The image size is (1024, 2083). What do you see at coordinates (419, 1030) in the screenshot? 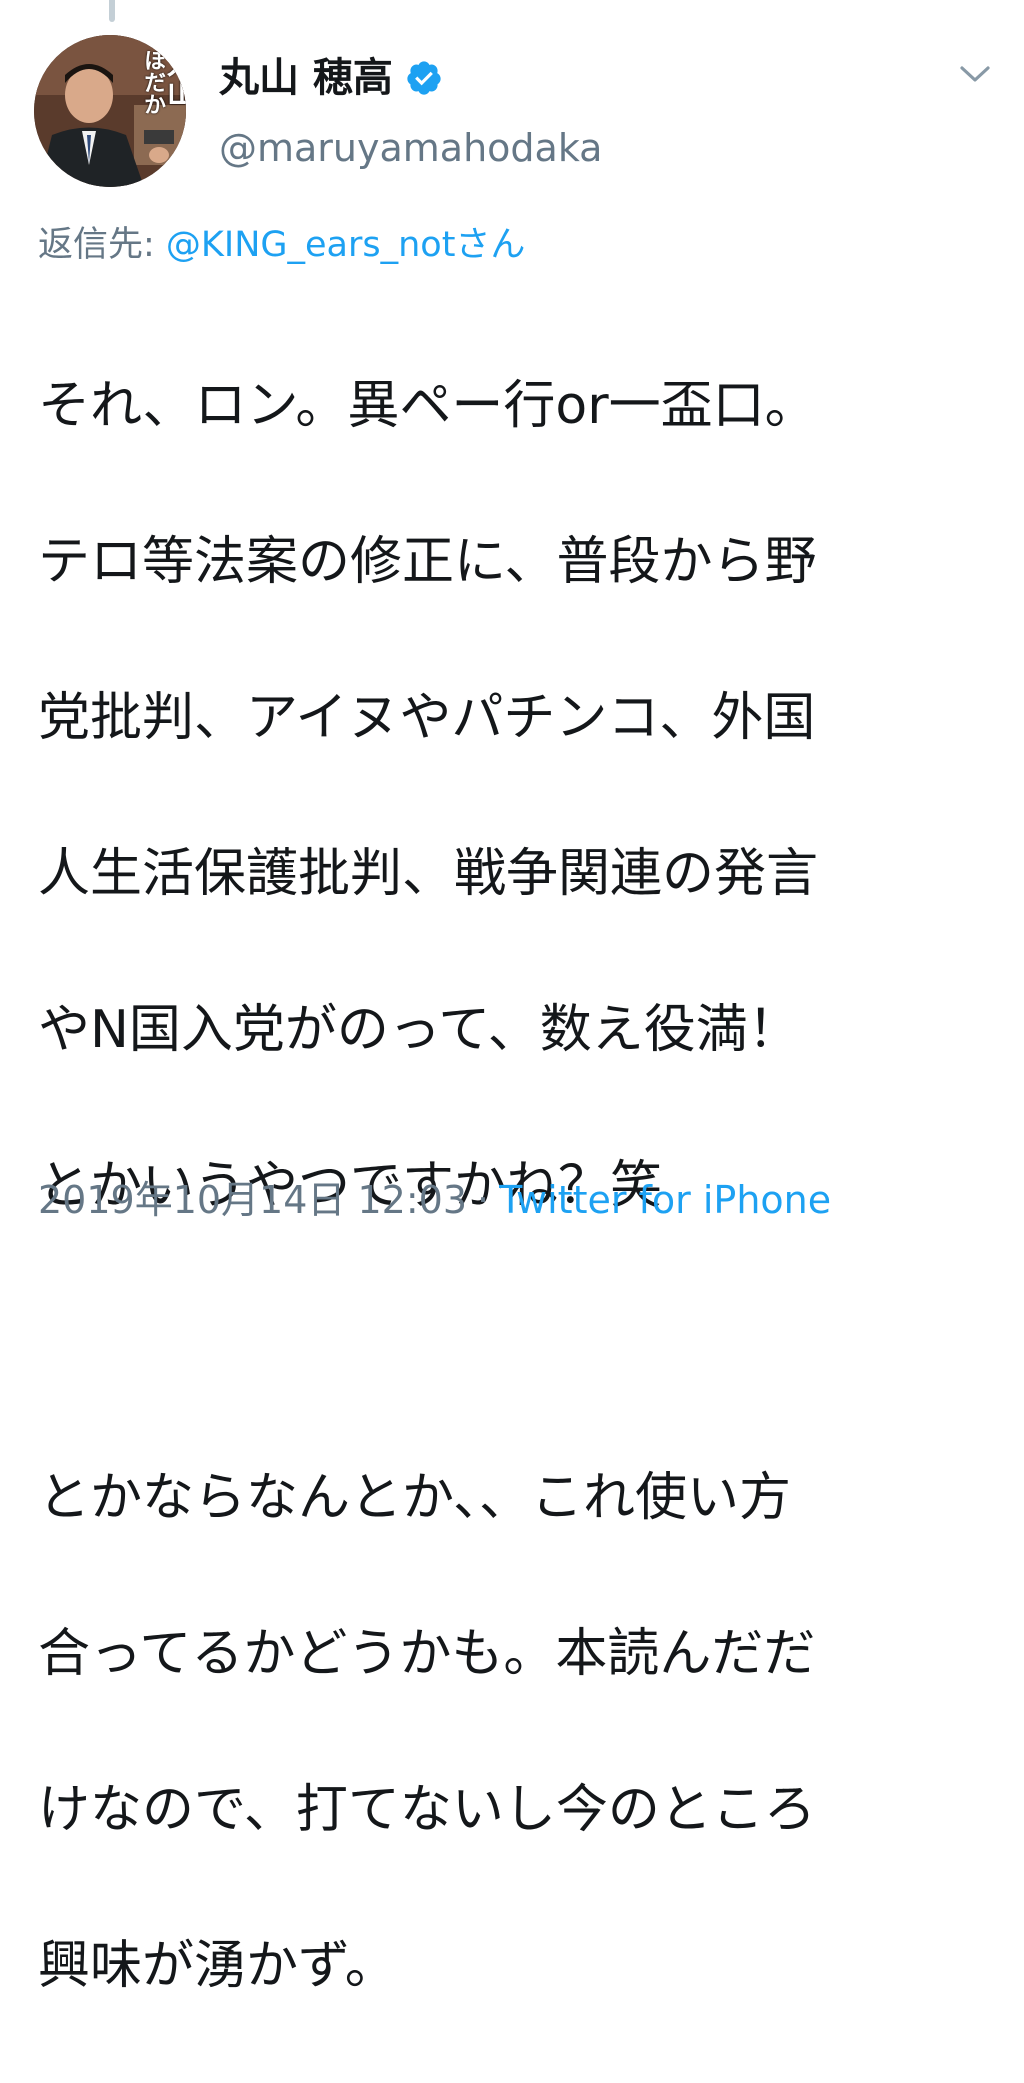
I see `tweet-line: やN国入党がのって、数え役満！` at bounding box center [419, 1030].